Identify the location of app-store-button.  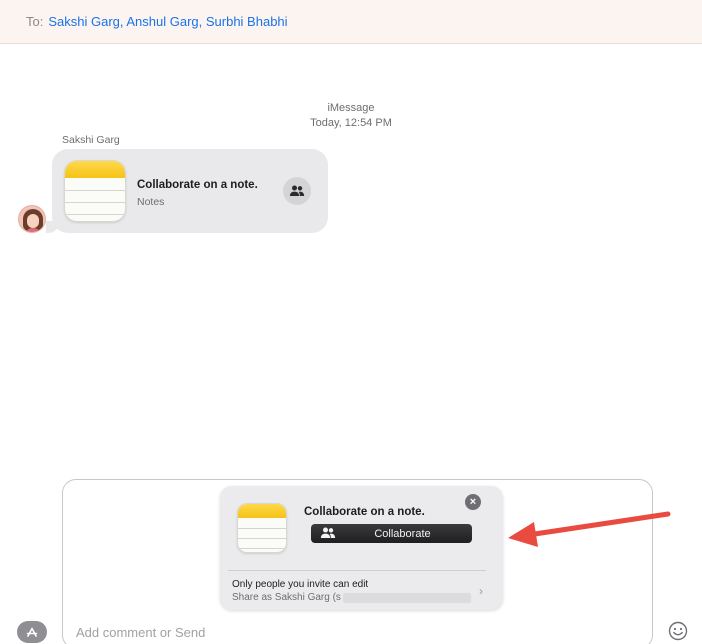
(32, 632).